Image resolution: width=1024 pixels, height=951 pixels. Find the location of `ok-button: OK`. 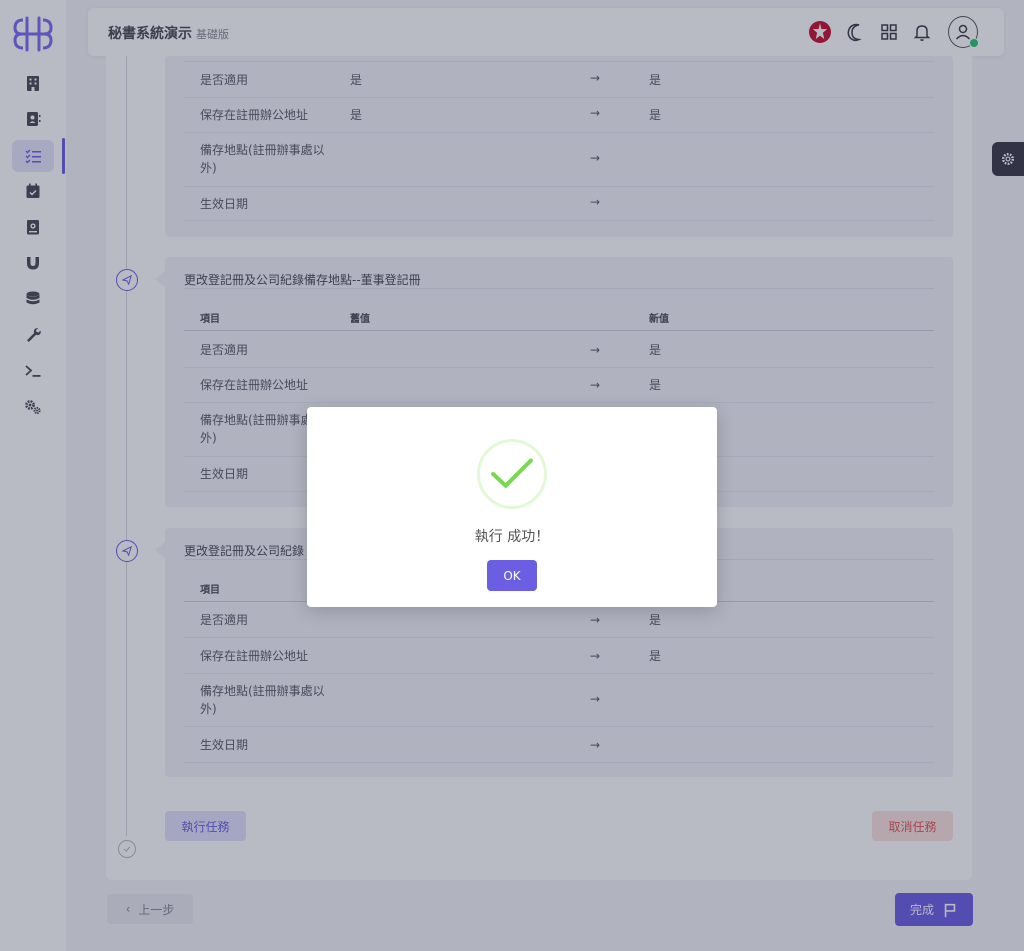

ok-button: OK is located at coordinates (512, 575).